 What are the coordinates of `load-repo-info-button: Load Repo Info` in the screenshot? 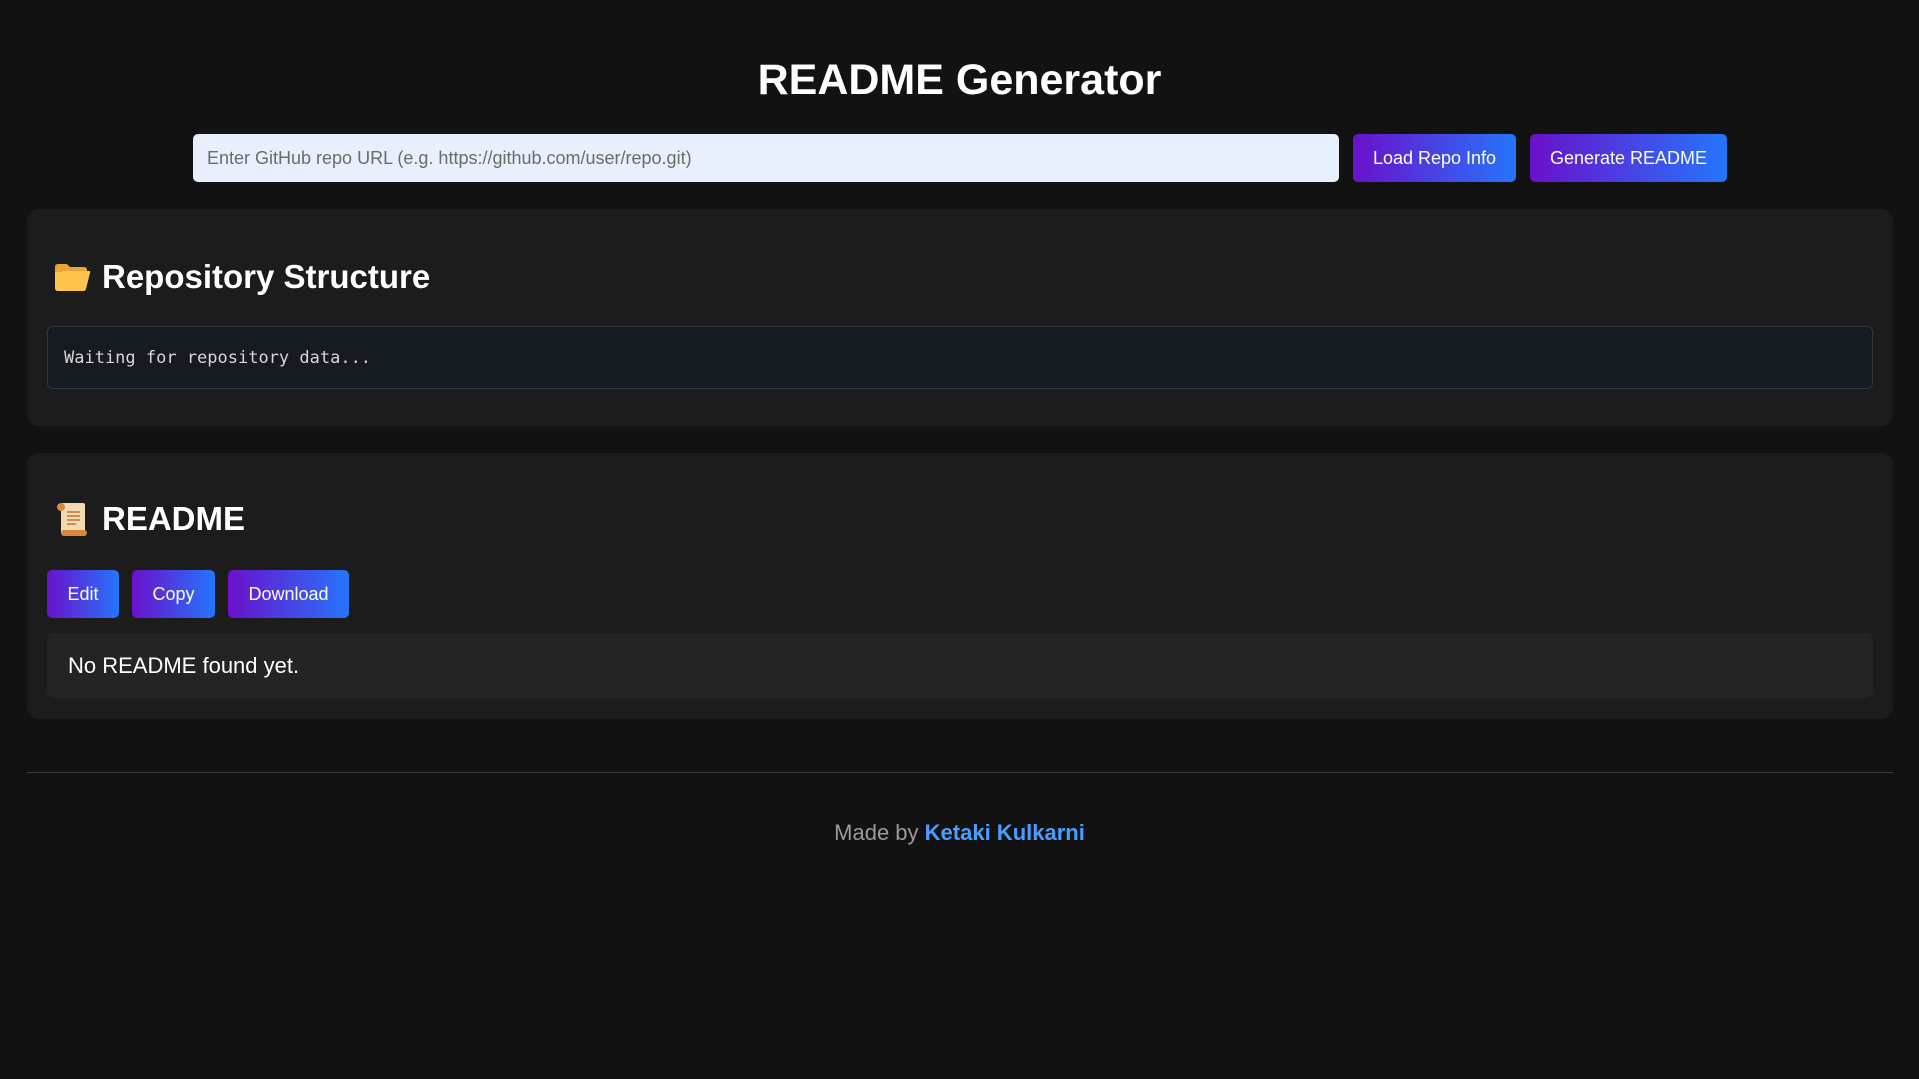 It's located at (1434, 158).